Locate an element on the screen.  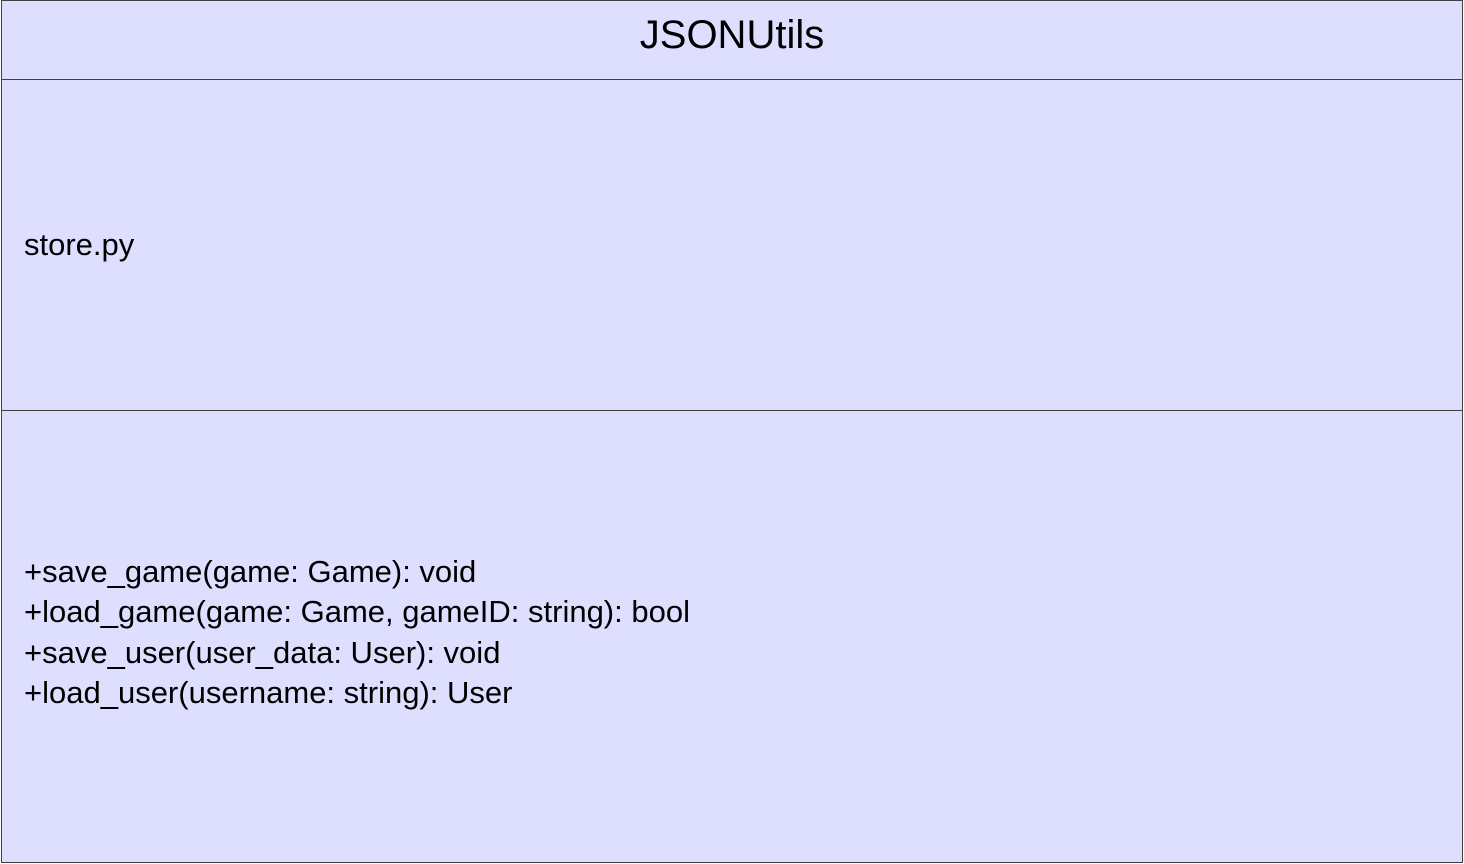
class-name-compartment: JSONUtils is located at coordinates (732, 40).